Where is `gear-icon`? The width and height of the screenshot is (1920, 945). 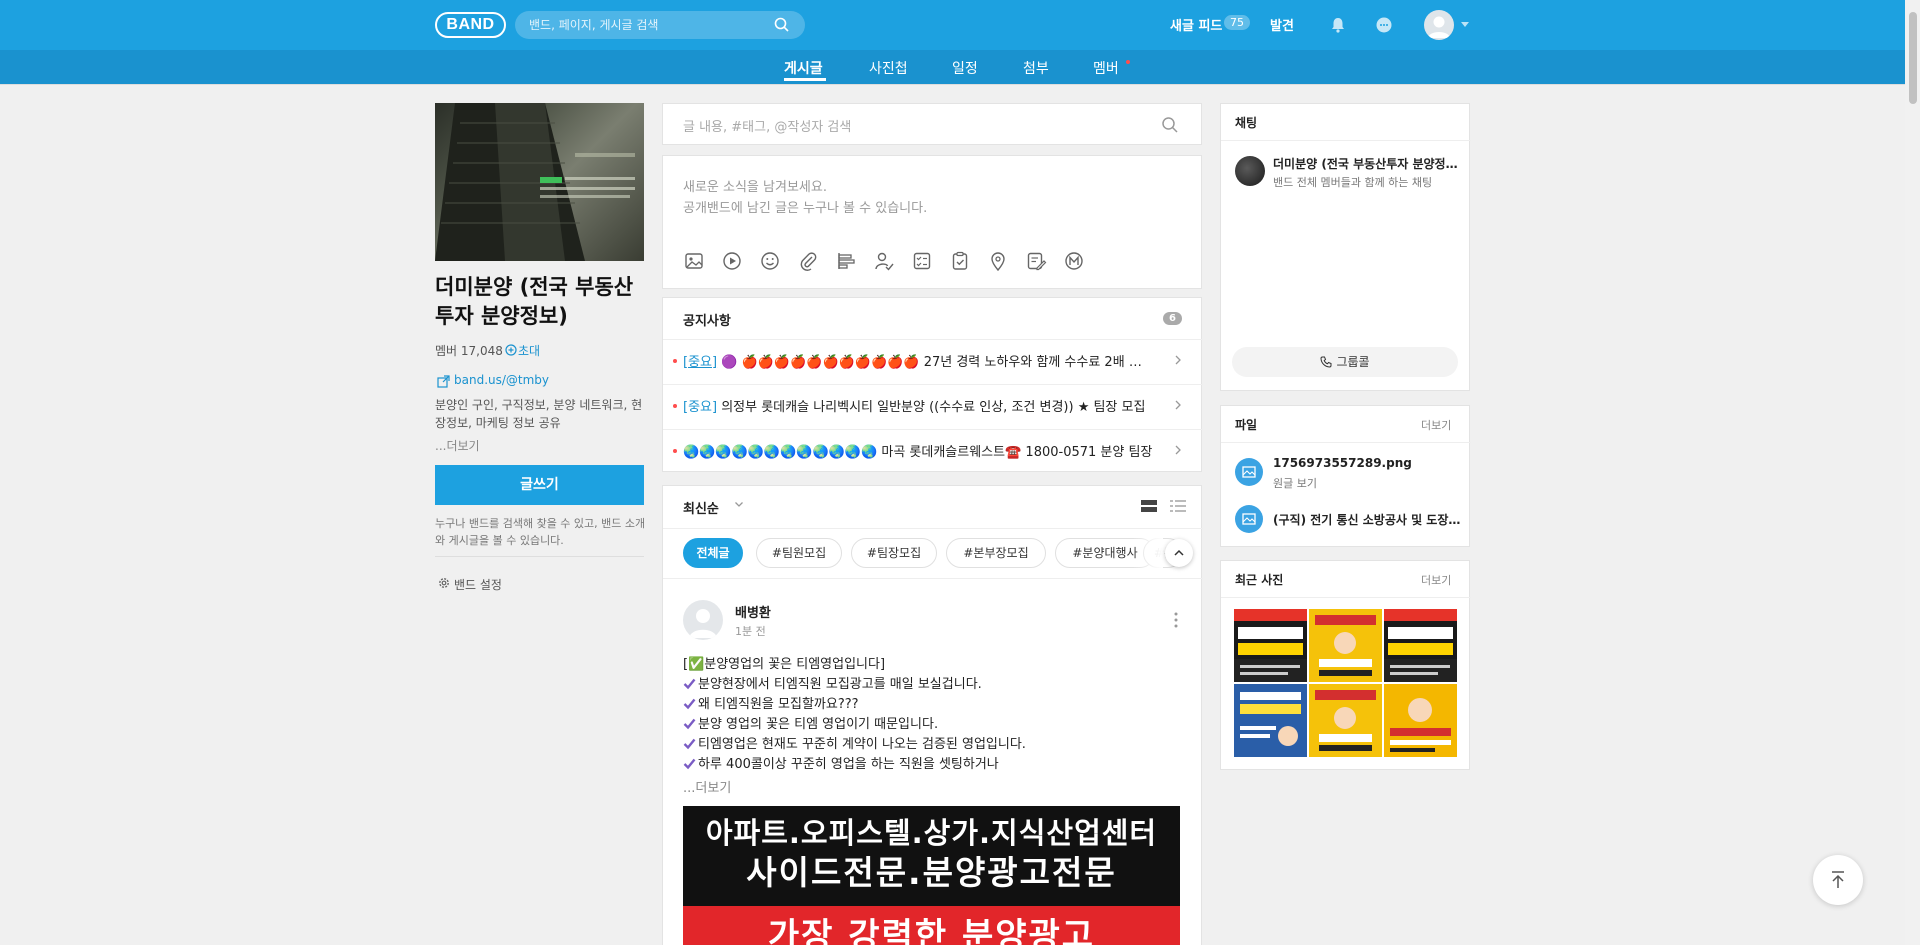
gear-icon is located at coordinates (444, 583).